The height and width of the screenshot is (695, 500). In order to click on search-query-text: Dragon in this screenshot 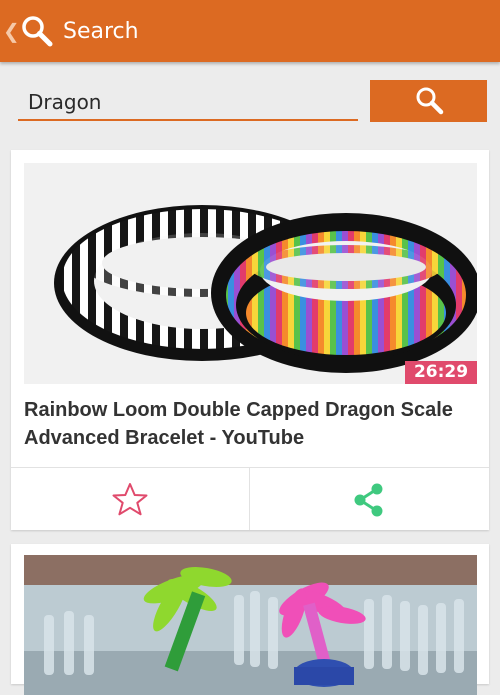, I will do `click(65, 102)`.